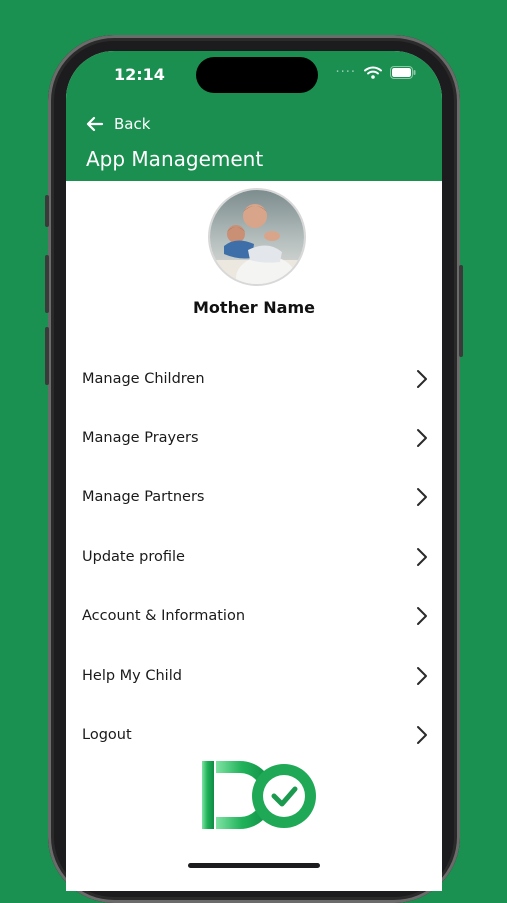  Describe the element at coordinates (254, 378) in the screenshot. I see `menu-item-manage-children: Manage Children` at that location.